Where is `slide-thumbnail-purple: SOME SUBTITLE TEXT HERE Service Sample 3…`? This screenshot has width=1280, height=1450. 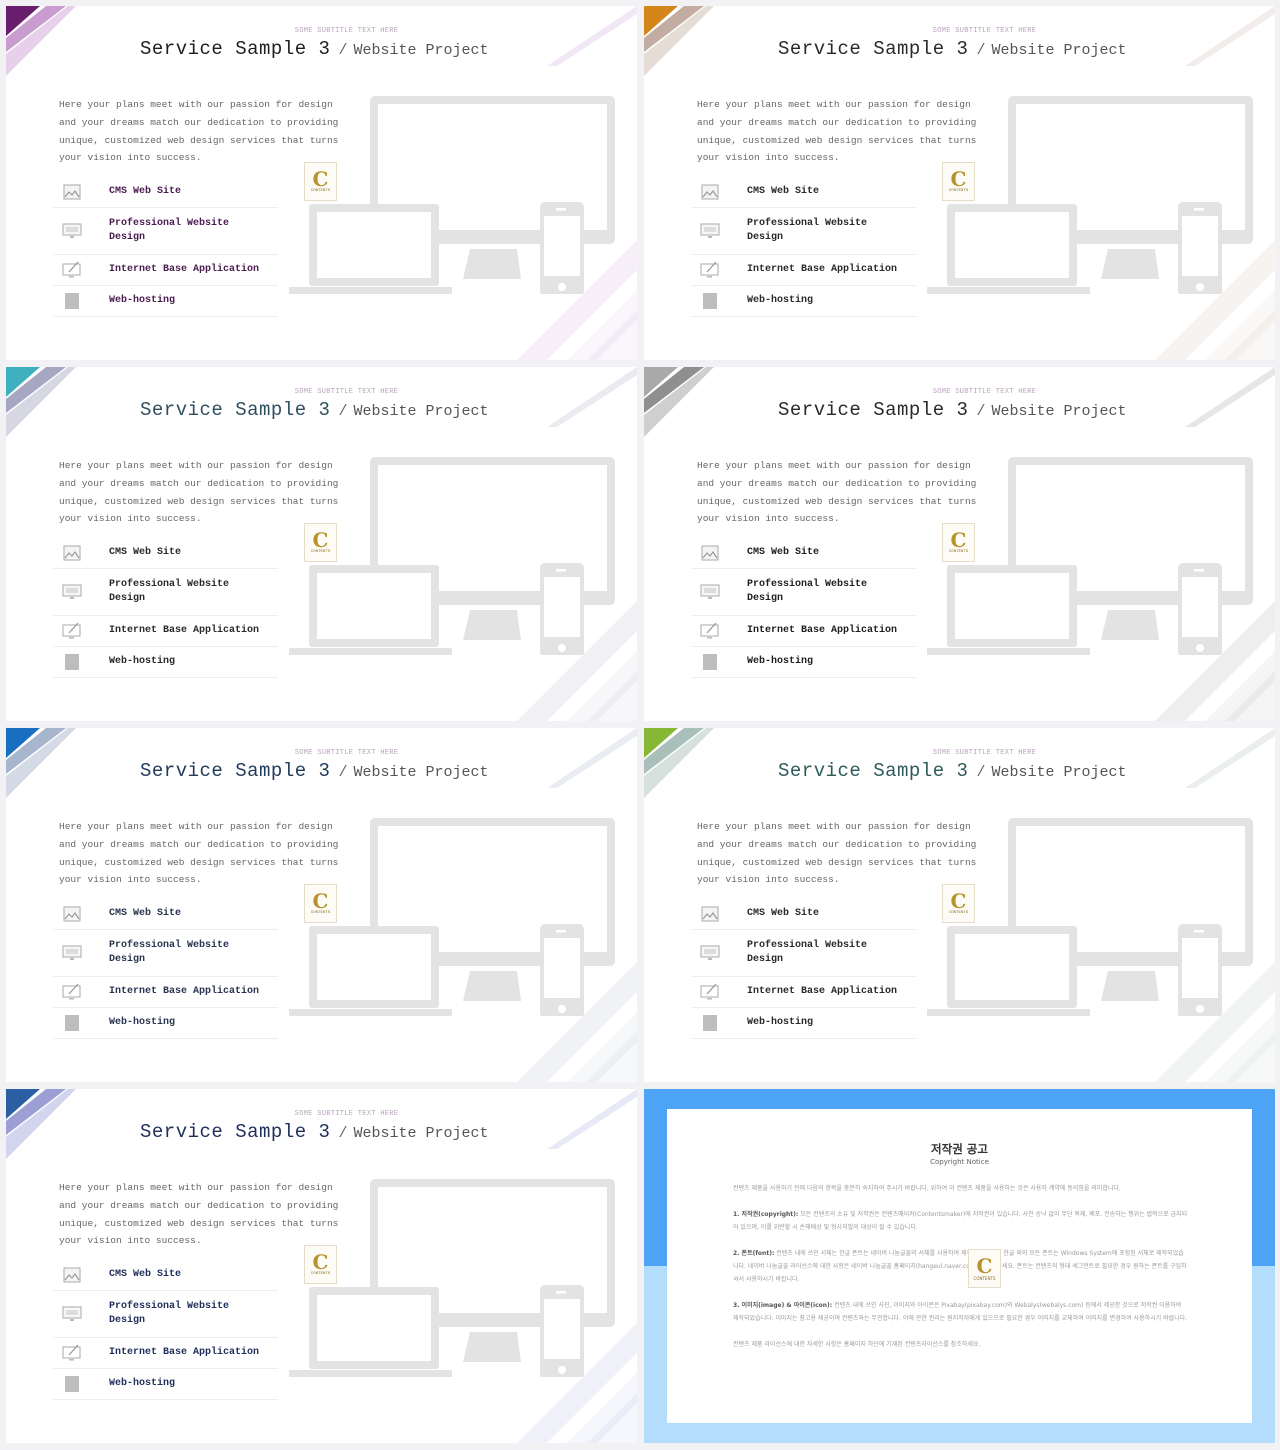
slide-thumbnail-purple: SOME SUBTITLE TEXT HERE Service Sample 3… is located at coordinates (321, 183).